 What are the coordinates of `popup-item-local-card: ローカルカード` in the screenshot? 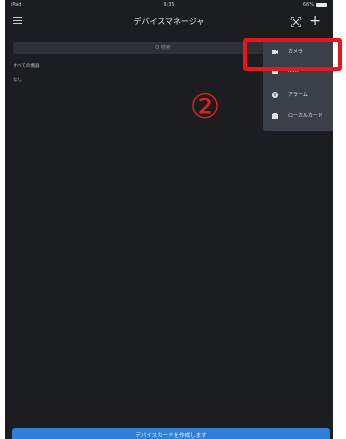 It's located at (298, 116).